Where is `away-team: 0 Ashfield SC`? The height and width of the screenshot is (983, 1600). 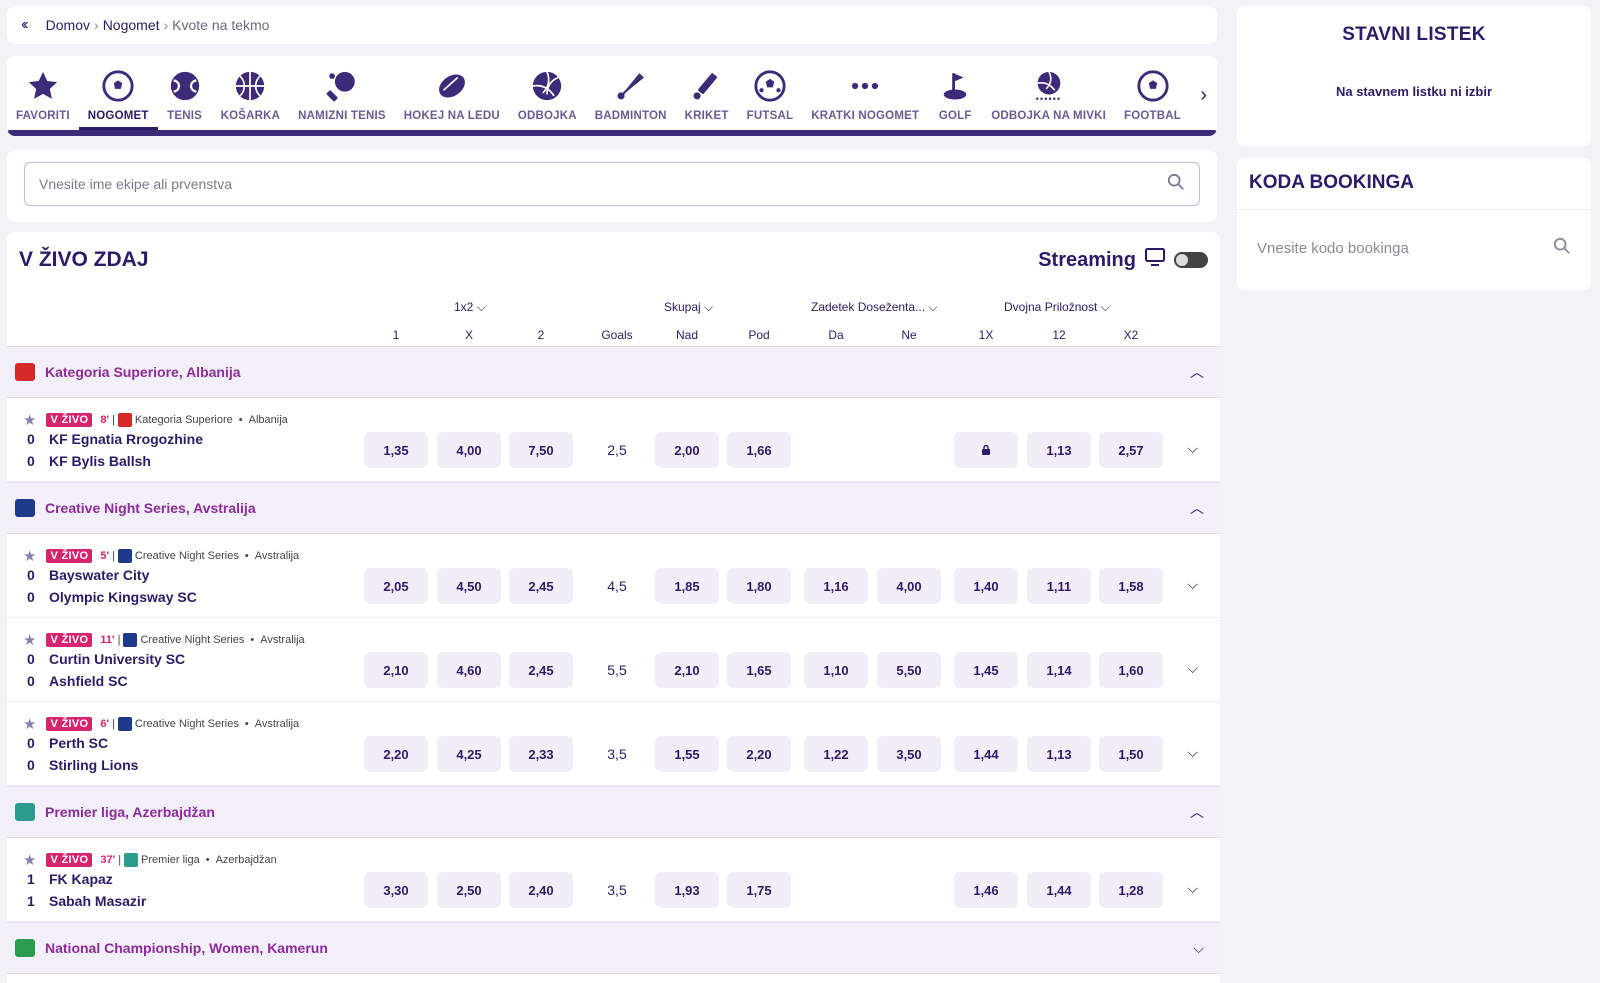
away-team: 0 Ashfield SC is located at coordinates (77, 681).